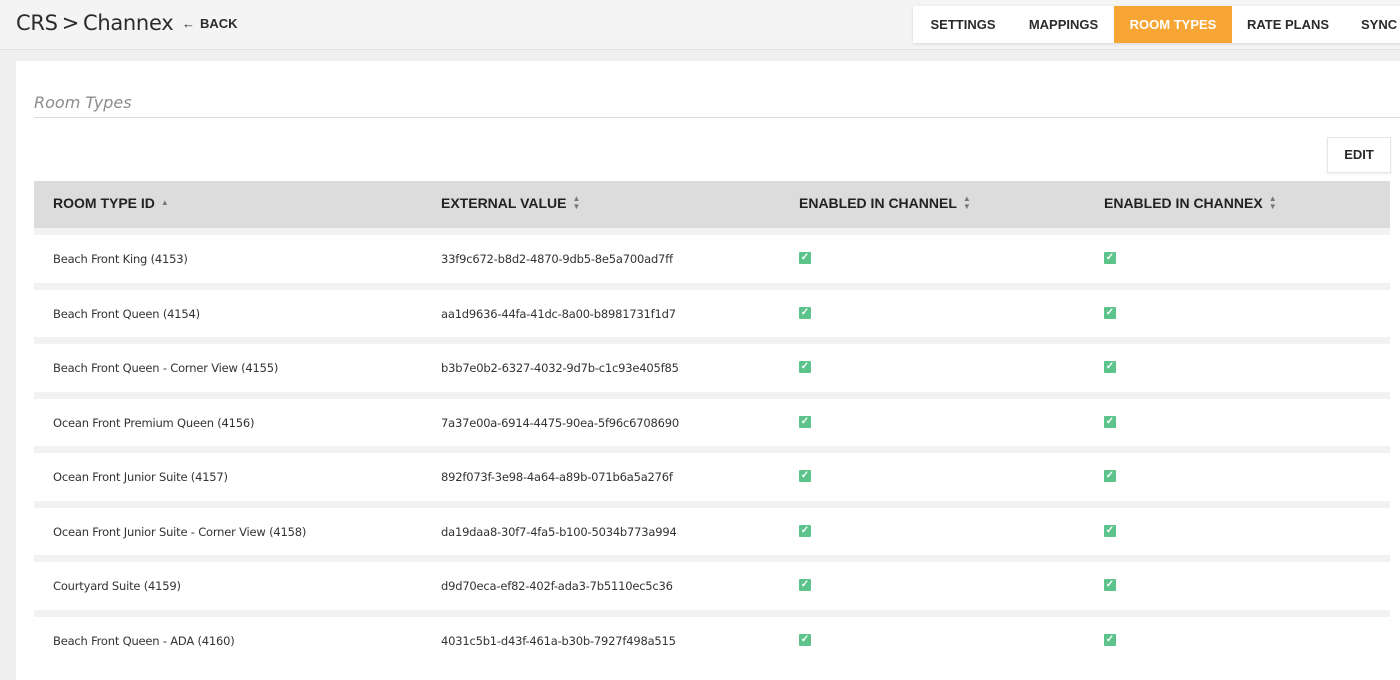 The image size is (1400, 680). What do you see at coordinates (83, 102) in the screenshot?
I see `section-title: Room Types` at bounding box center [83, 102].